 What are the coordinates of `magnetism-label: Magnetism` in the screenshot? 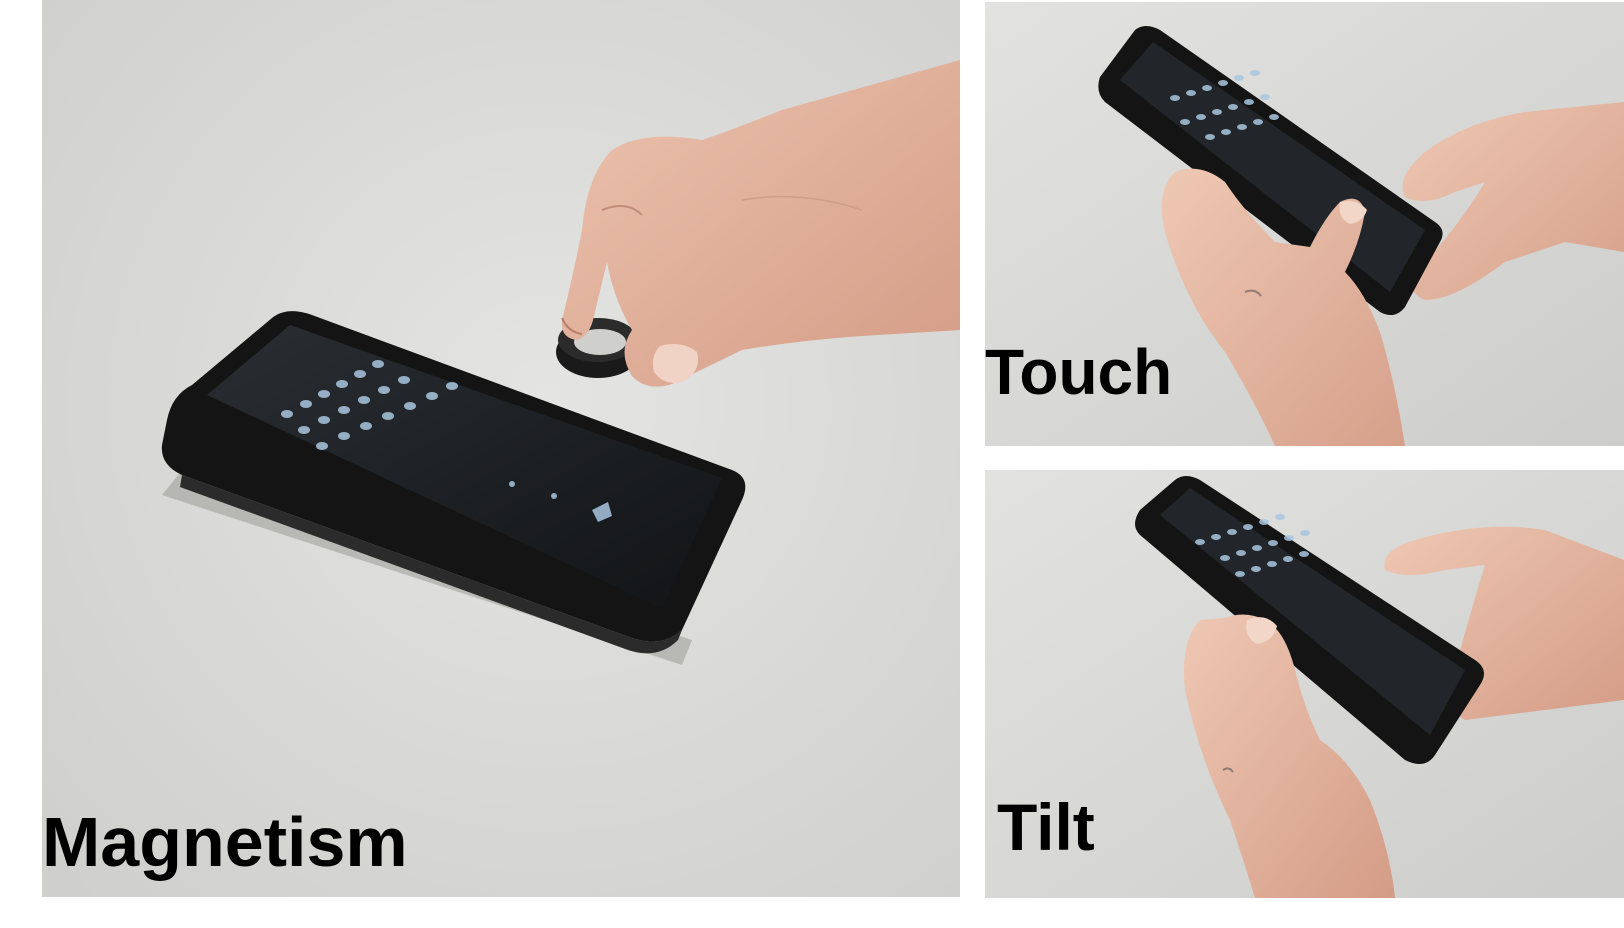 It's located at (225, 842).